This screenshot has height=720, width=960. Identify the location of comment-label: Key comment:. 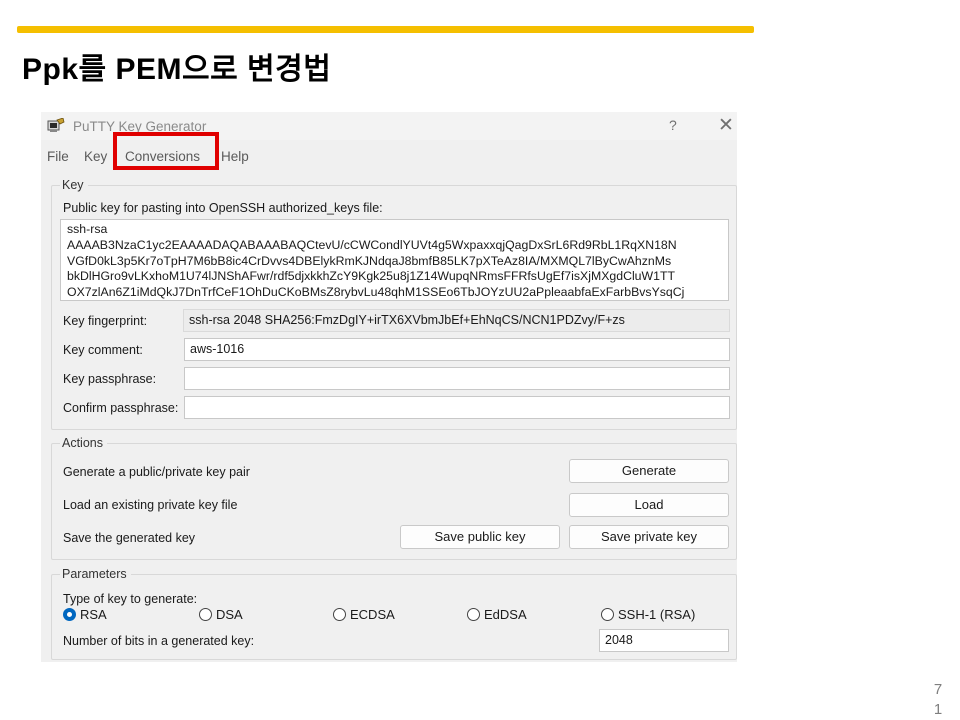
(103, 350).